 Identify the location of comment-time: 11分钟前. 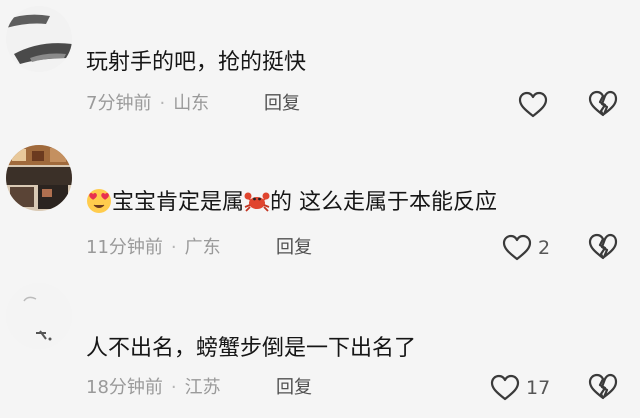
(124, 247).